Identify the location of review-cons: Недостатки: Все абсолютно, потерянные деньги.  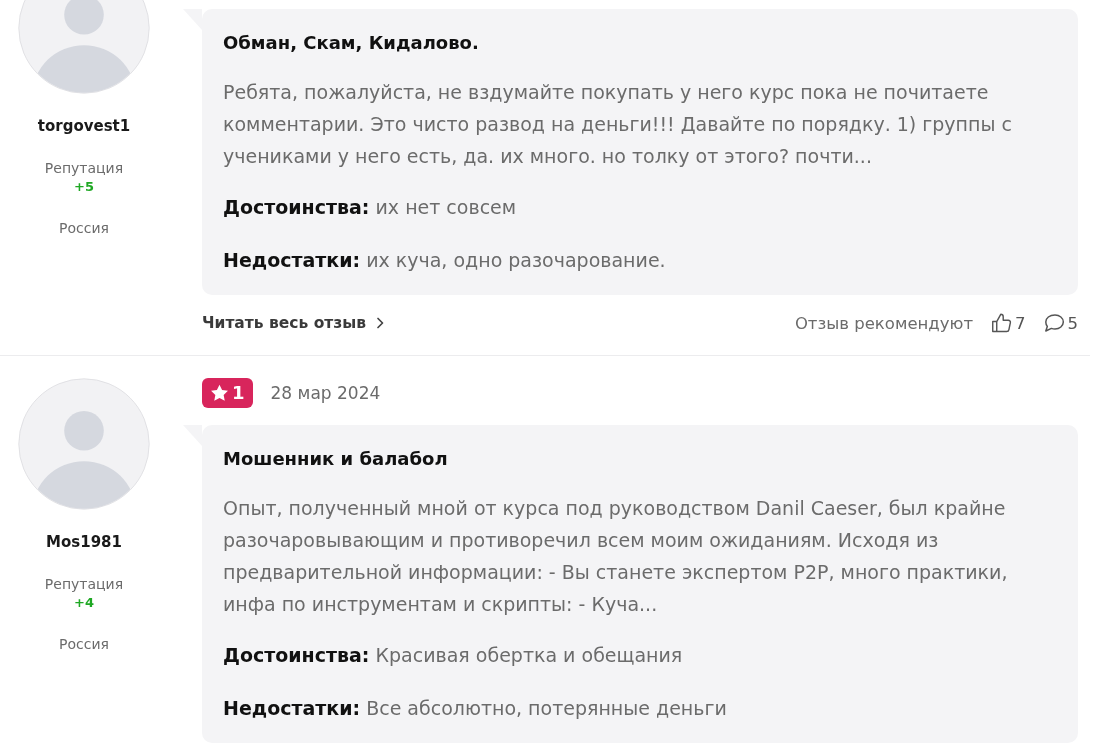
(475, 708).